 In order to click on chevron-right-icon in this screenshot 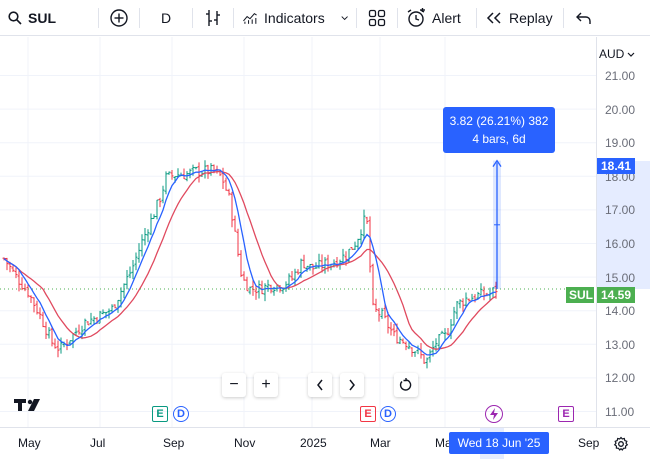, I will do `click(352, 385)`.